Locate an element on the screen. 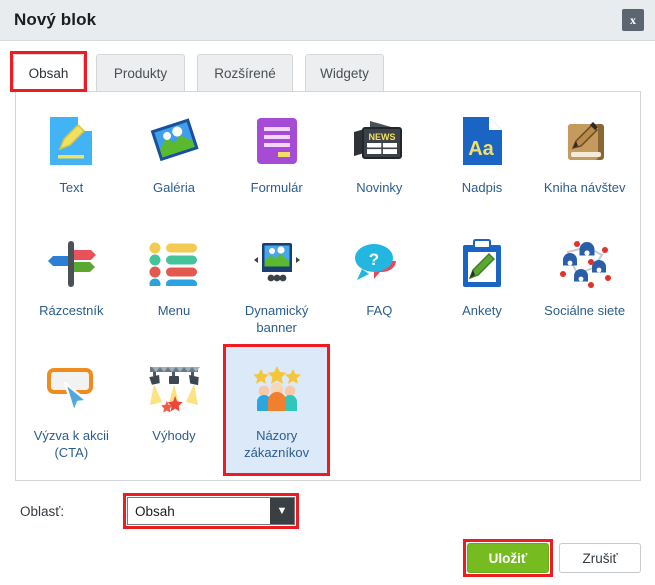 This screenshot has height=585, width=655. block-item-faq: ? FAQ is located at coordinates (379, 283).